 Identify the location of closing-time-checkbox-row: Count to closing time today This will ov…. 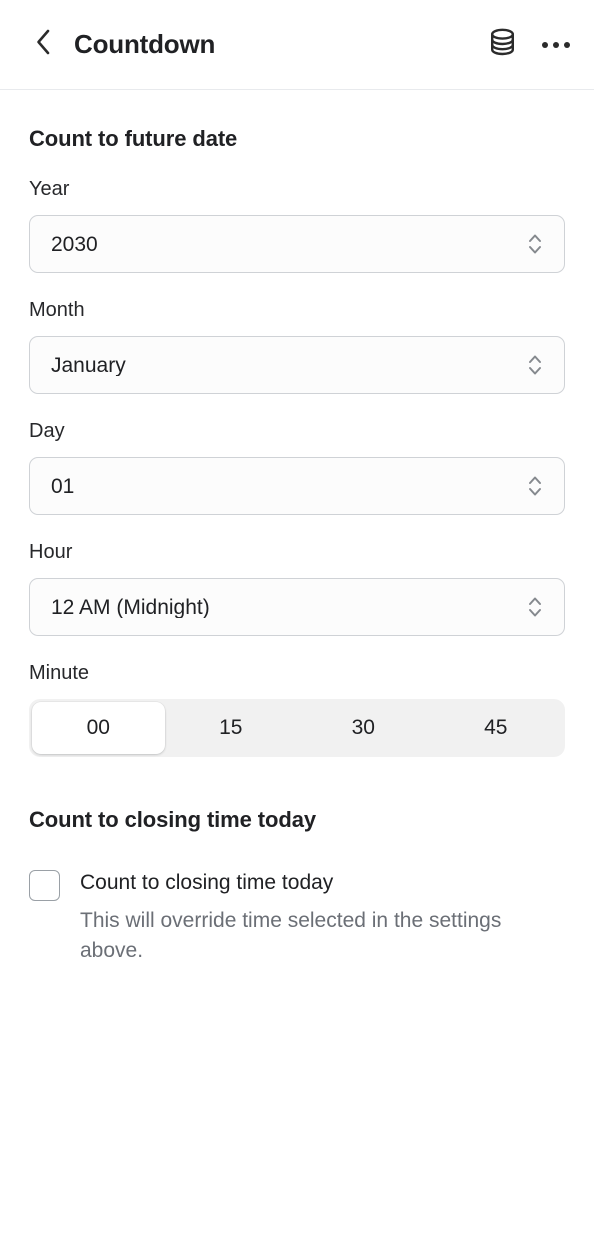
(297, 917).